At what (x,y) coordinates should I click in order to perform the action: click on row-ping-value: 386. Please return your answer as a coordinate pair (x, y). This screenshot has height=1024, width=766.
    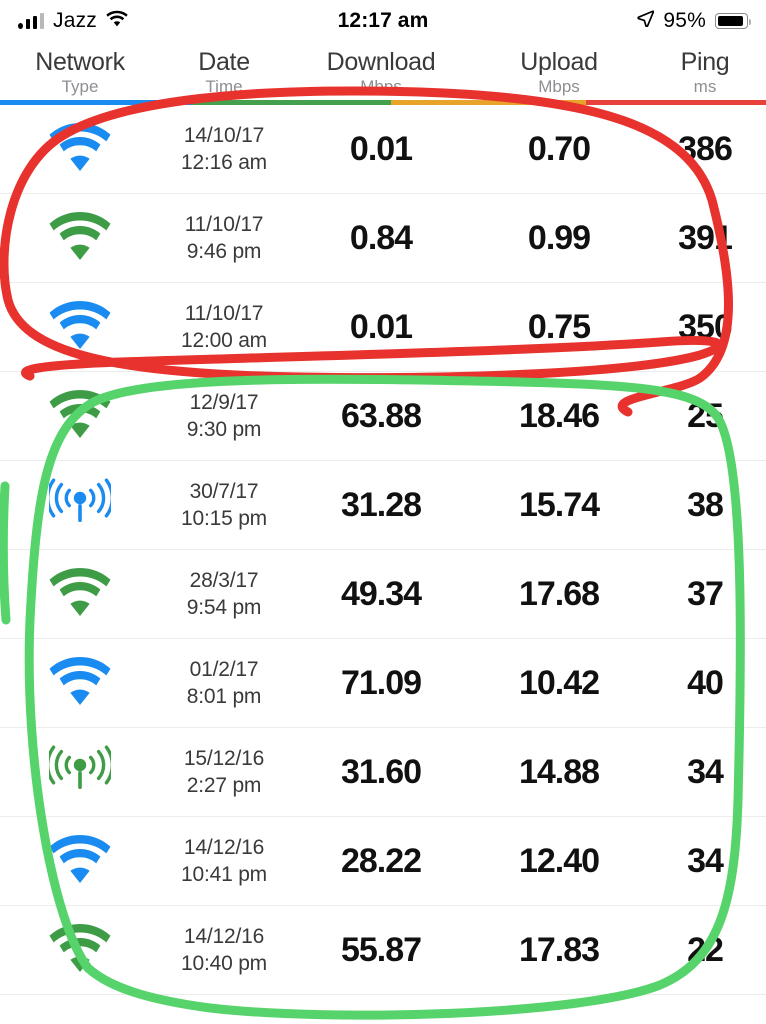
    Looking at the image, I should click on (705, 148).